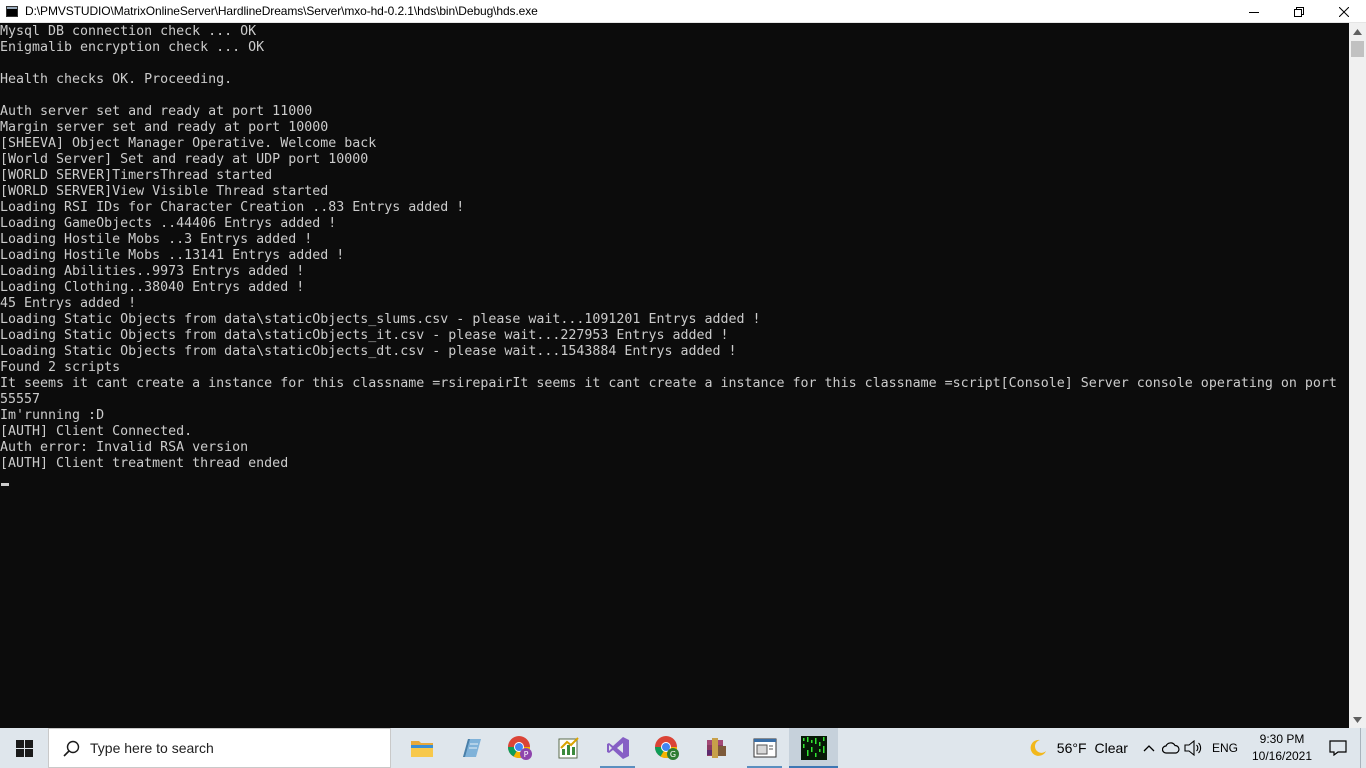  I want to click on action-center-button, so click(1338, 748).